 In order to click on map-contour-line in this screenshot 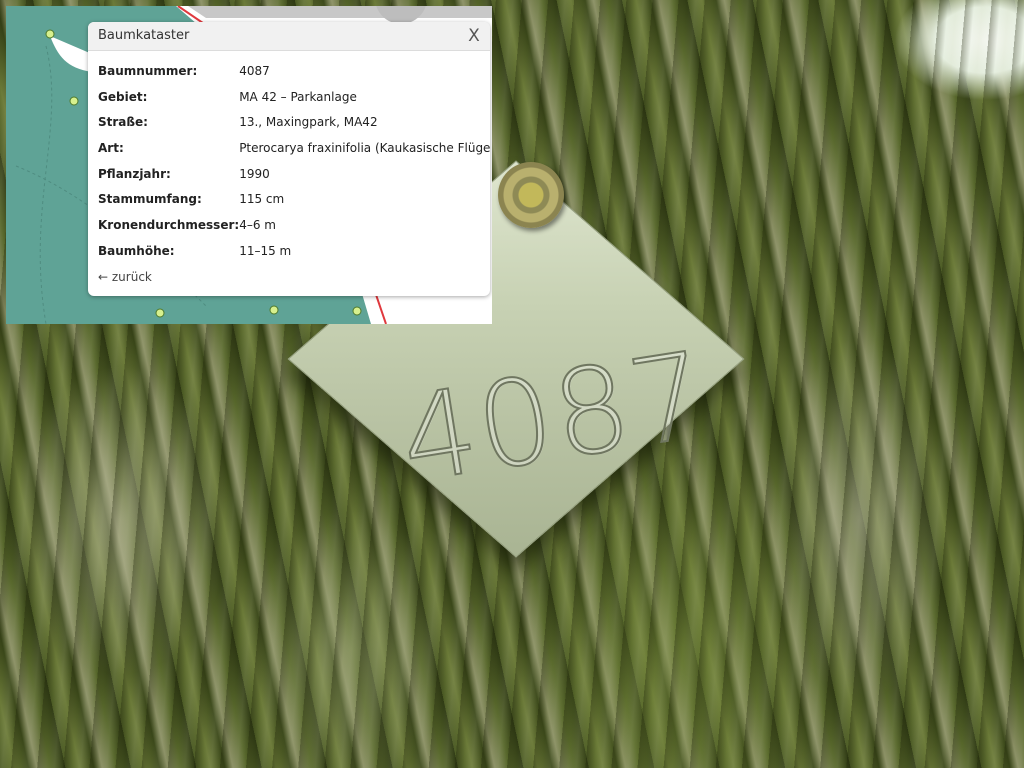, I will do `click(46, 184)`.